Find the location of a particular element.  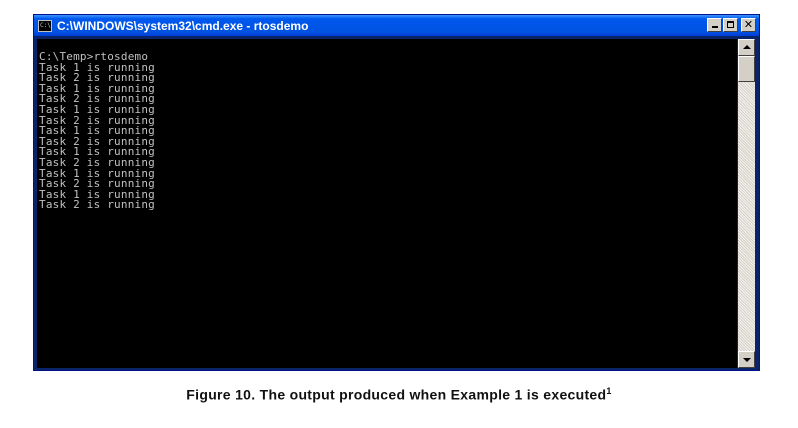

vertical-scrollbar is located at coordinates (746, 203).